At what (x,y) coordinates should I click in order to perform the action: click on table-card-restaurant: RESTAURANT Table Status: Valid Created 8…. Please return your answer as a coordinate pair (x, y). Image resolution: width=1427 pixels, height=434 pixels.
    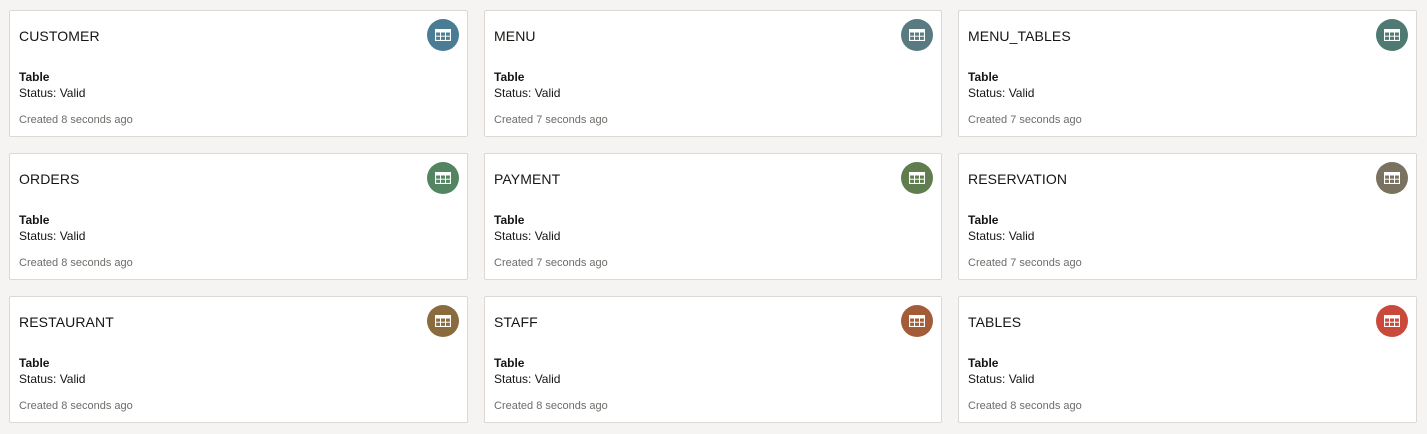
    Looking at the image, I should click on (238, 359).